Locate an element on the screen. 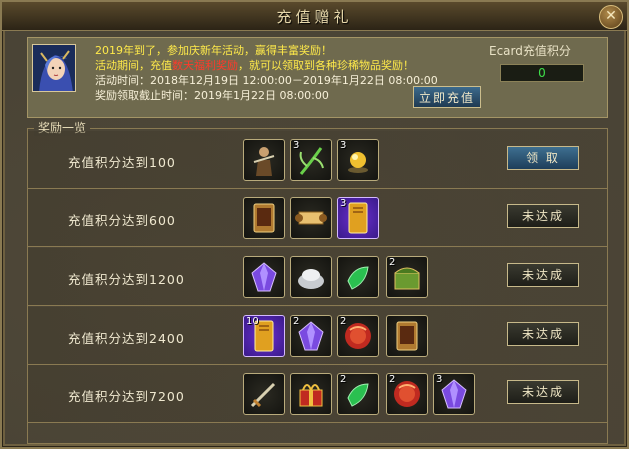 This screenshot has height=449, width=629. tier-requirement-label: 充值积分达到2400 is located at coordinates (126, 338).